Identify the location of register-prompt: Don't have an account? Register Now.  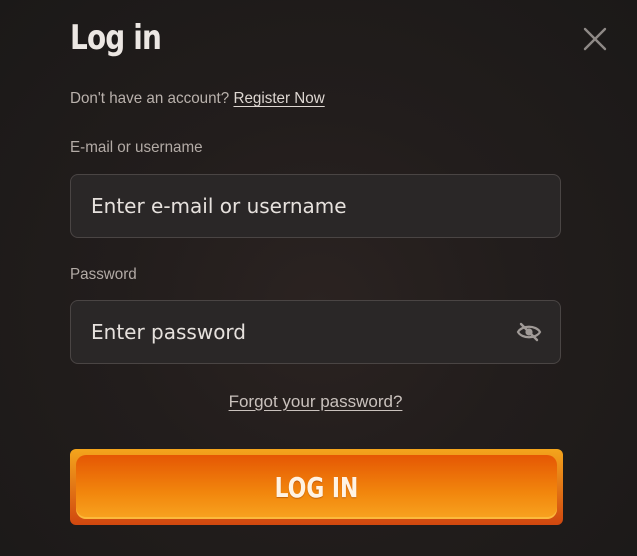
(197, 99).